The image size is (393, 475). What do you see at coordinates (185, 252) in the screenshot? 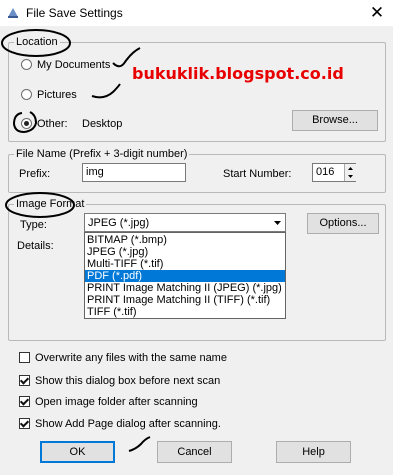
I see `dropdown-option: JPEG (*.jpg)` at bounding box center [185, 252].